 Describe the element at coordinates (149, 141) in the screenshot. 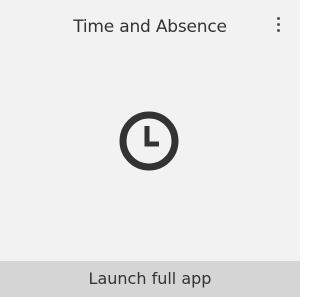

I see `clock-icon` at that location.